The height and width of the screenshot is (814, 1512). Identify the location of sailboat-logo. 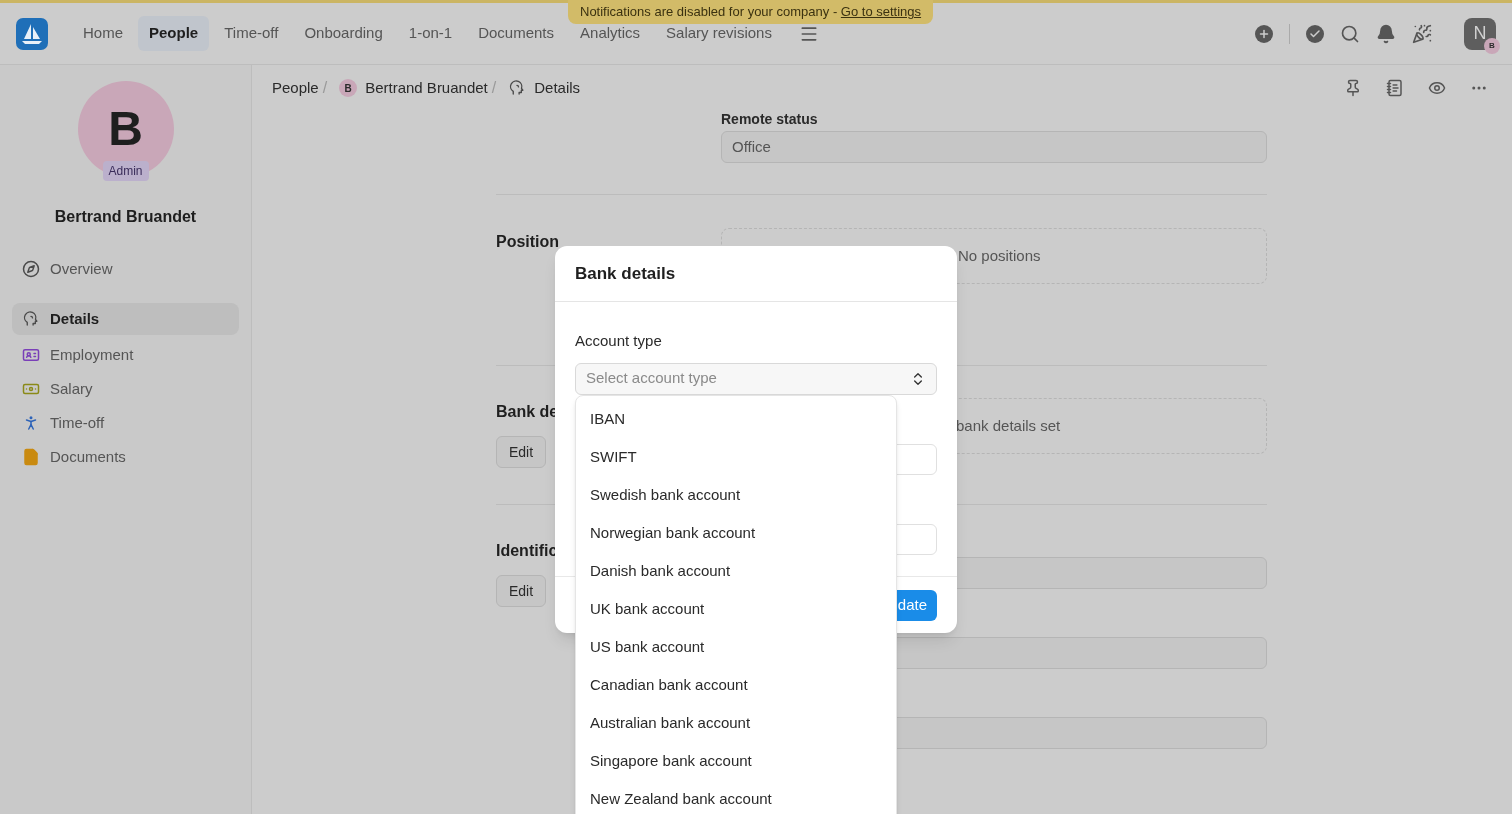
(32, 33).